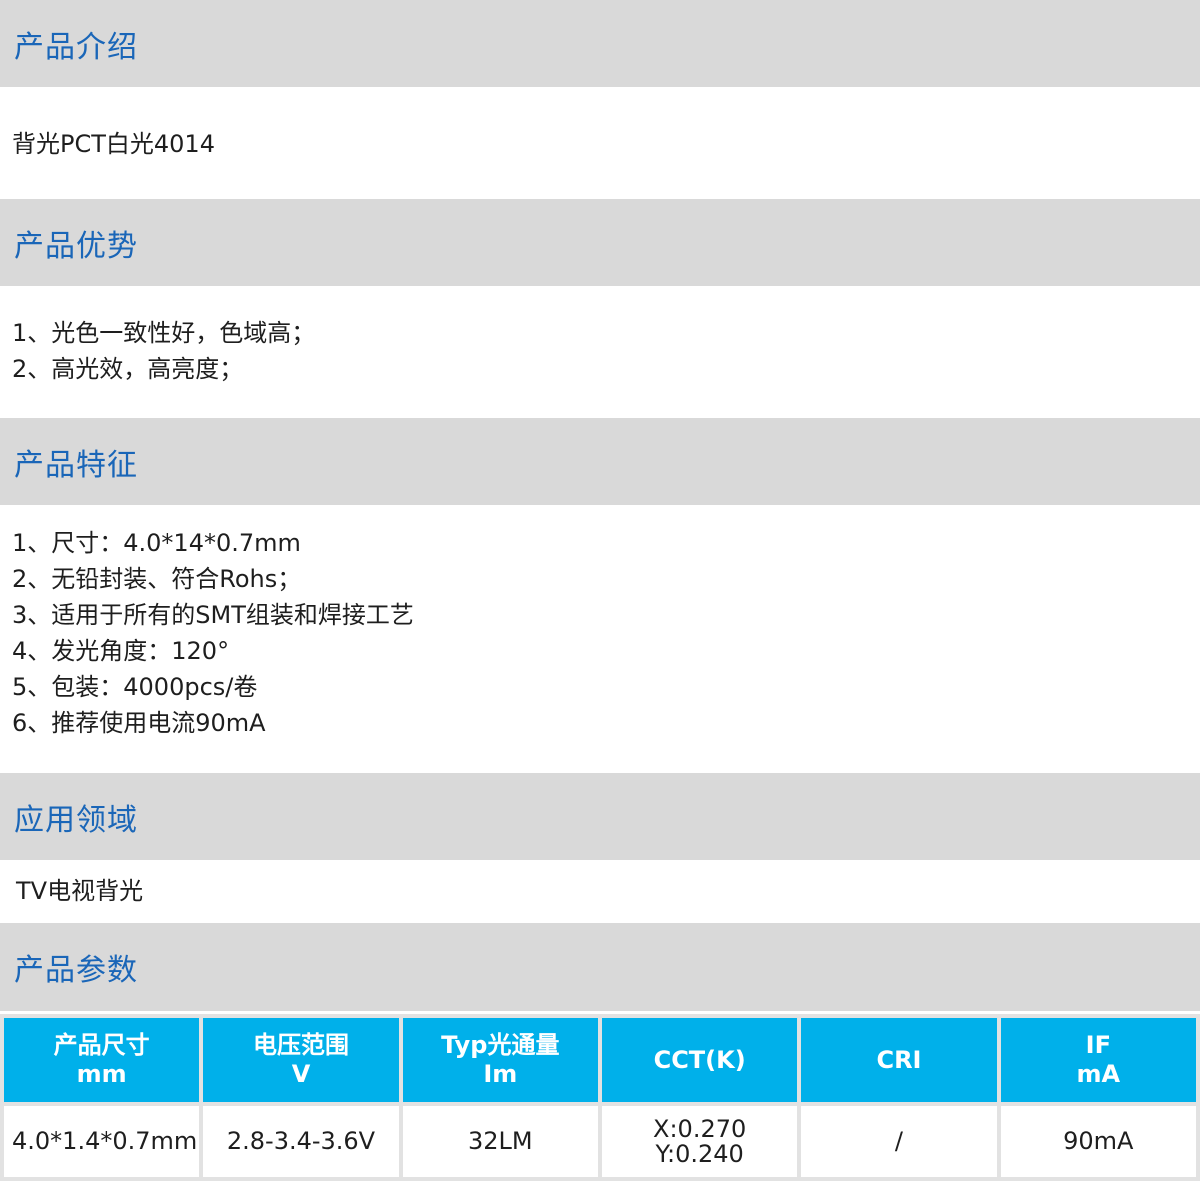  I want to click on table-cell: /, so click(899, 1141).